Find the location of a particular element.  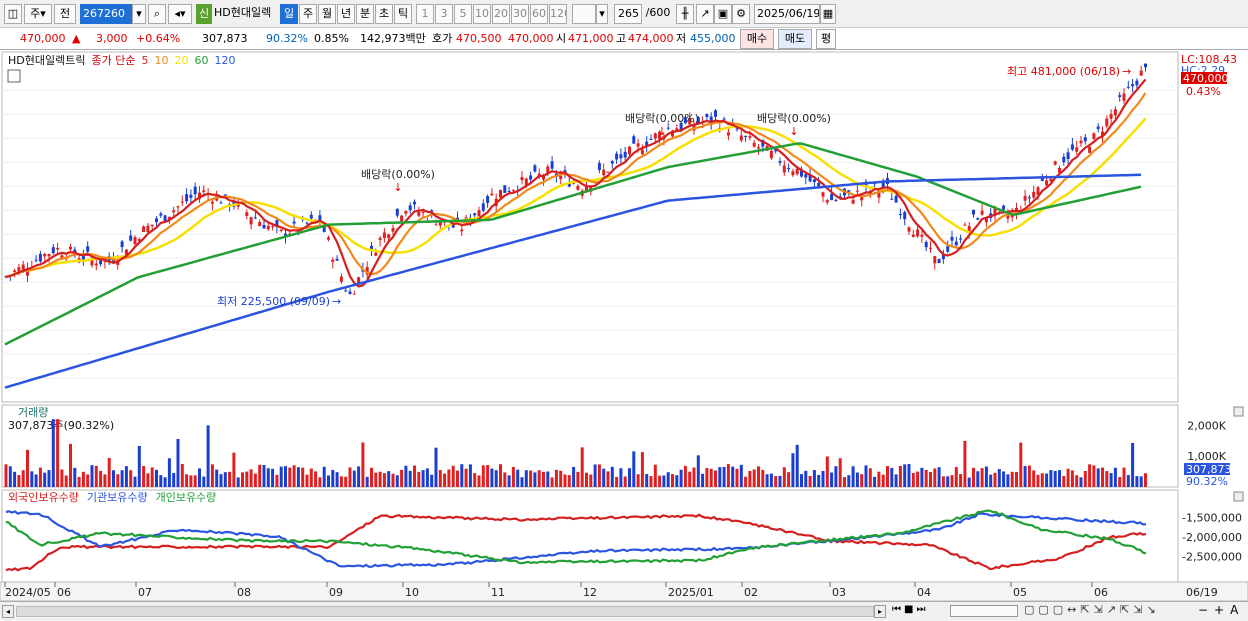

unit-button: 20 is located at coordinates (501, 14).